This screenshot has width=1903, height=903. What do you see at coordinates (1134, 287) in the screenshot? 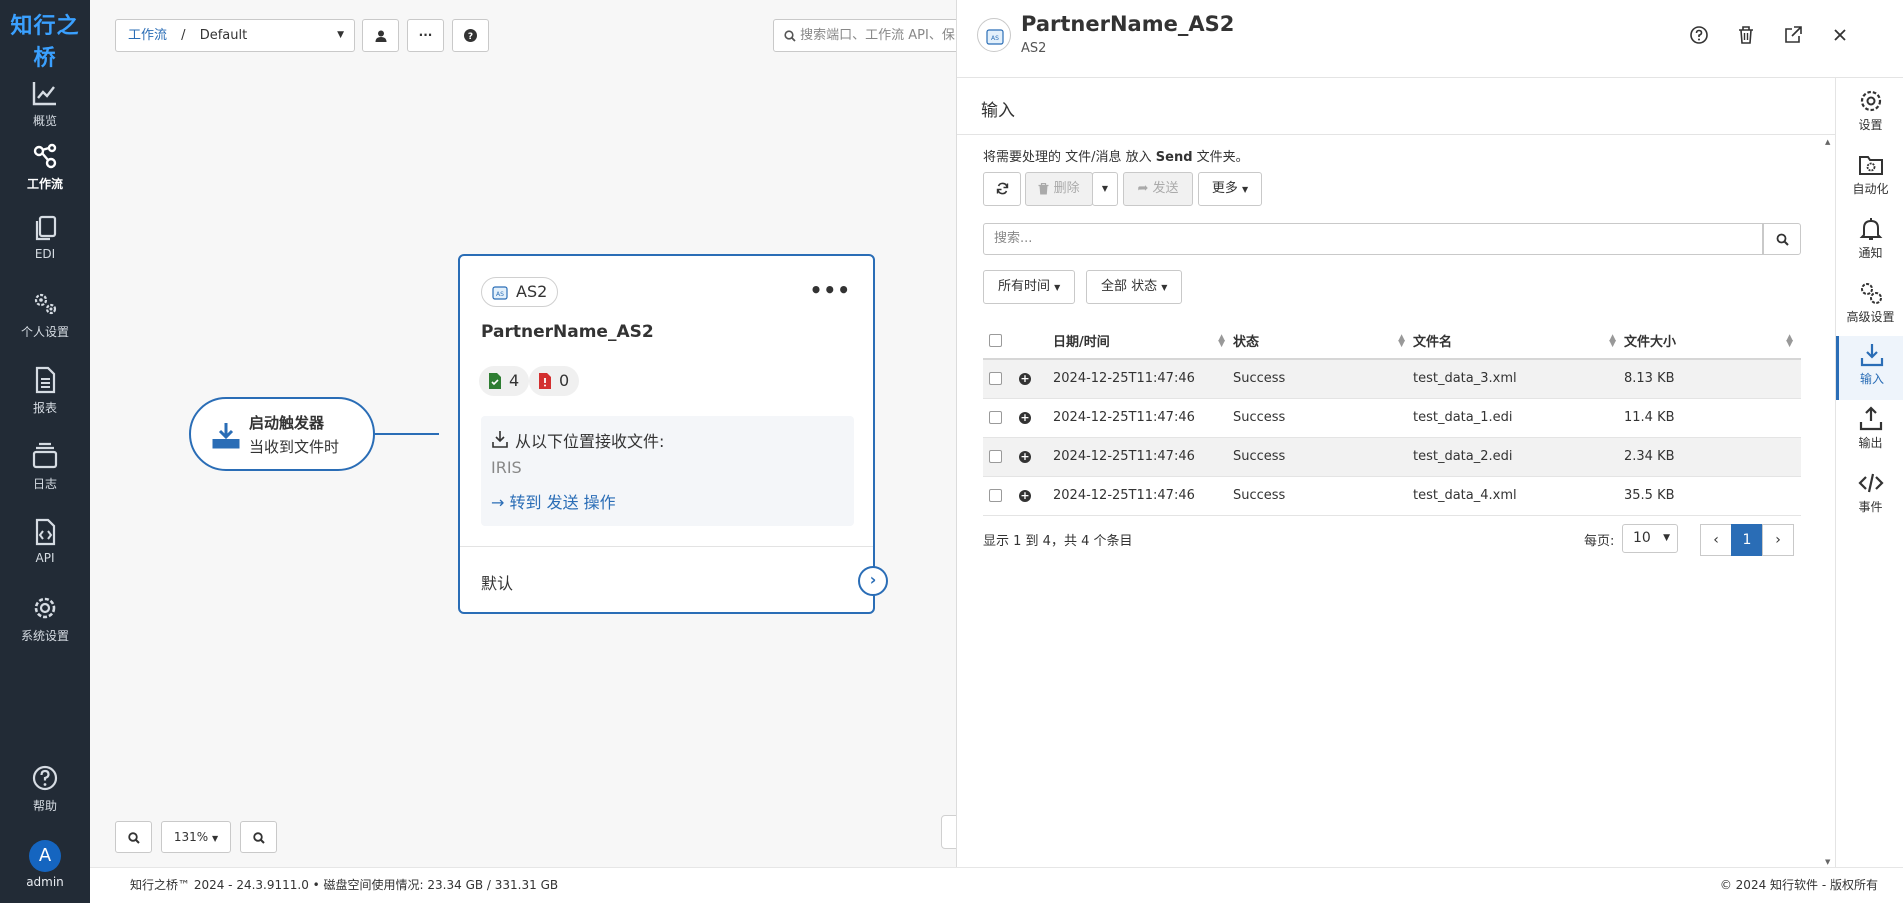
I see `status-filter-dropdown: 全部 状态 ▼` at bounding box center [1134, 287].